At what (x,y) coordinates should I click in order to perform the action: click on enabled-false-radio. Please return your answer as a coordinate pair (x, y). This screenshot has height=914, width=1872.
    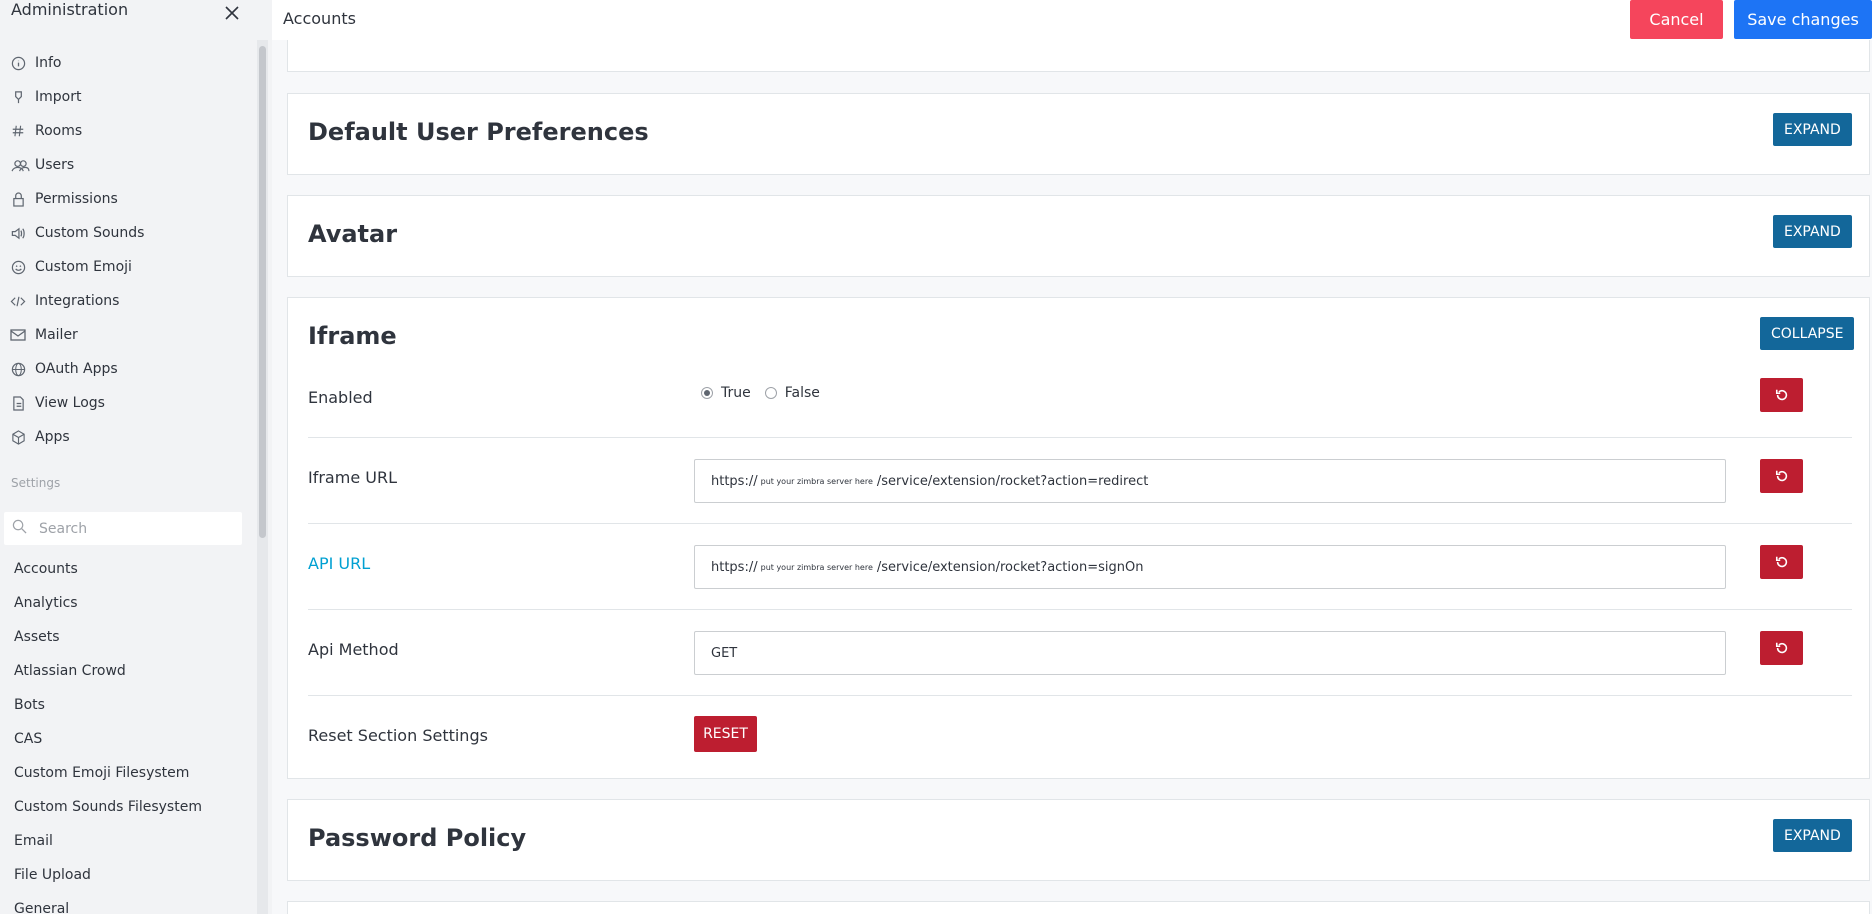
    Looking at the image, I should click on (770, 393).